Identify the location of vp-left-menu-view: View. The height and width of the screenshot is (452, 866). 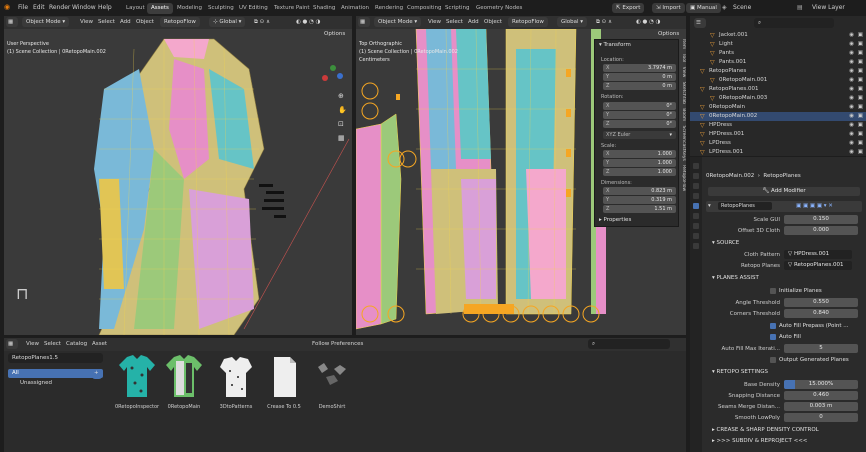
(86, 22).